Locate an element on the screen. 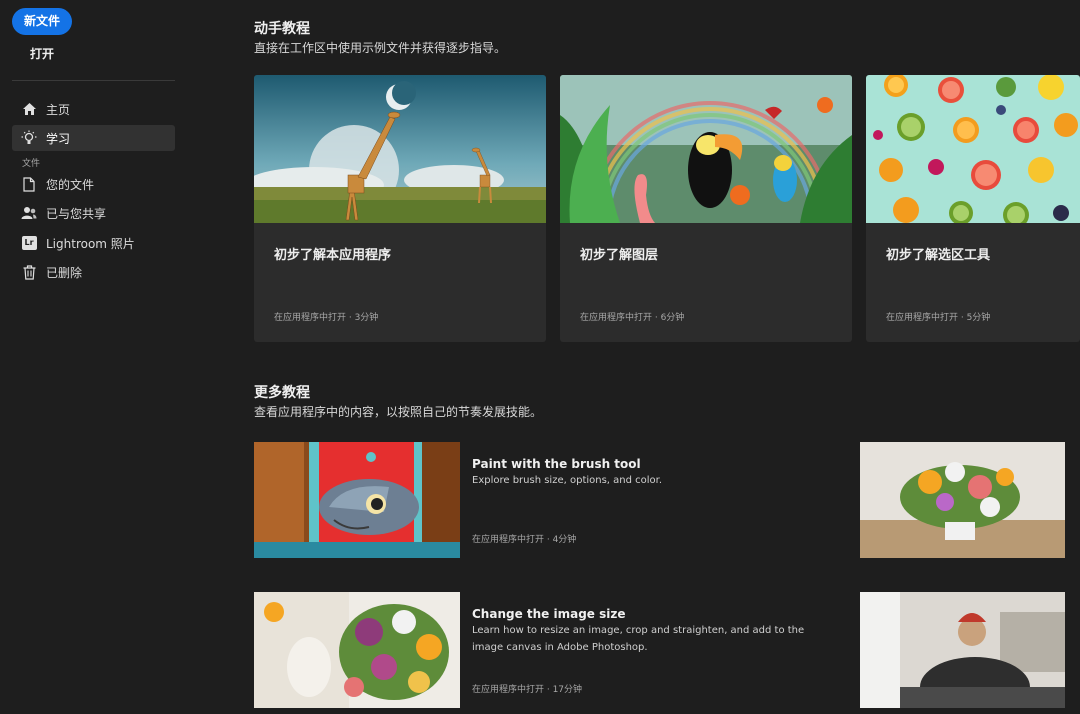  row-title: Change the image size is located at coordinates (549, 614).